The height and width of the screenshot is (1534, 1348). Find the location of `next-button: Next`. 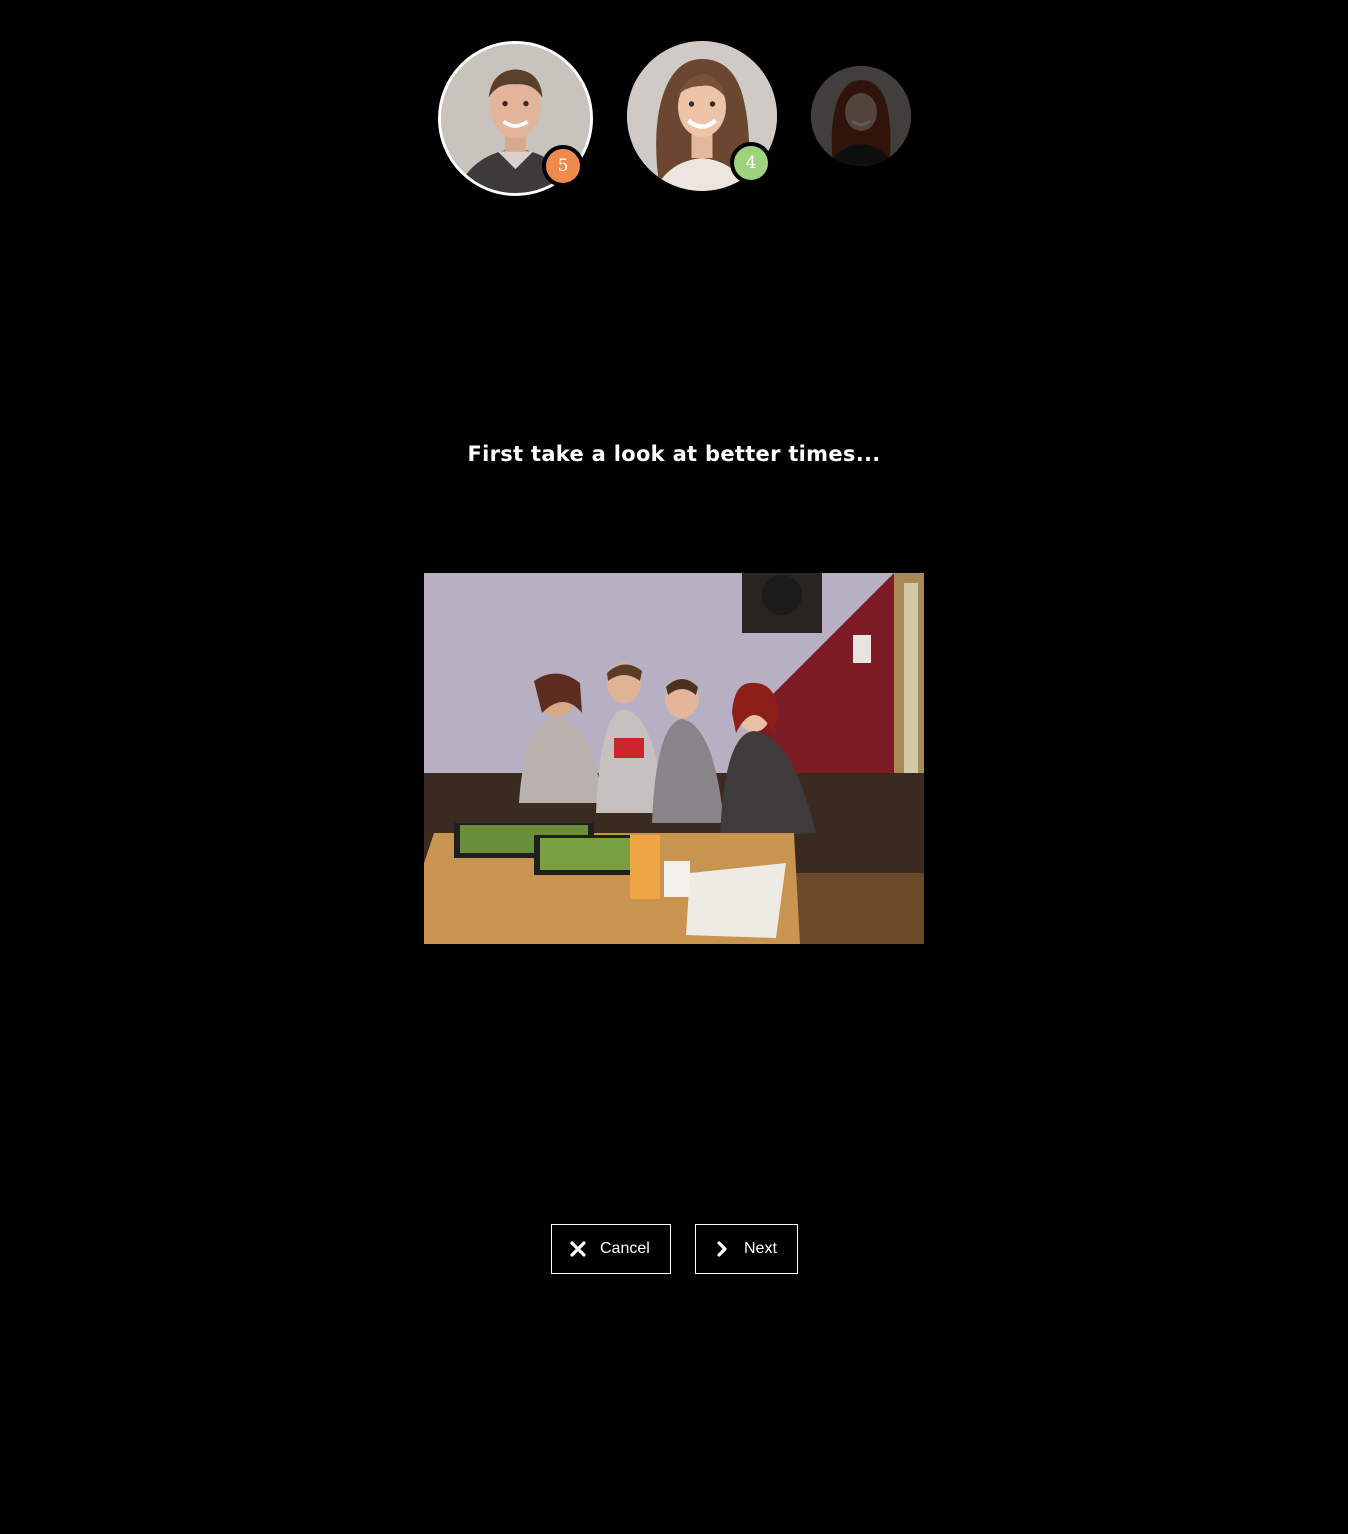

next-button: Next is located at coordinates (746, 1249).